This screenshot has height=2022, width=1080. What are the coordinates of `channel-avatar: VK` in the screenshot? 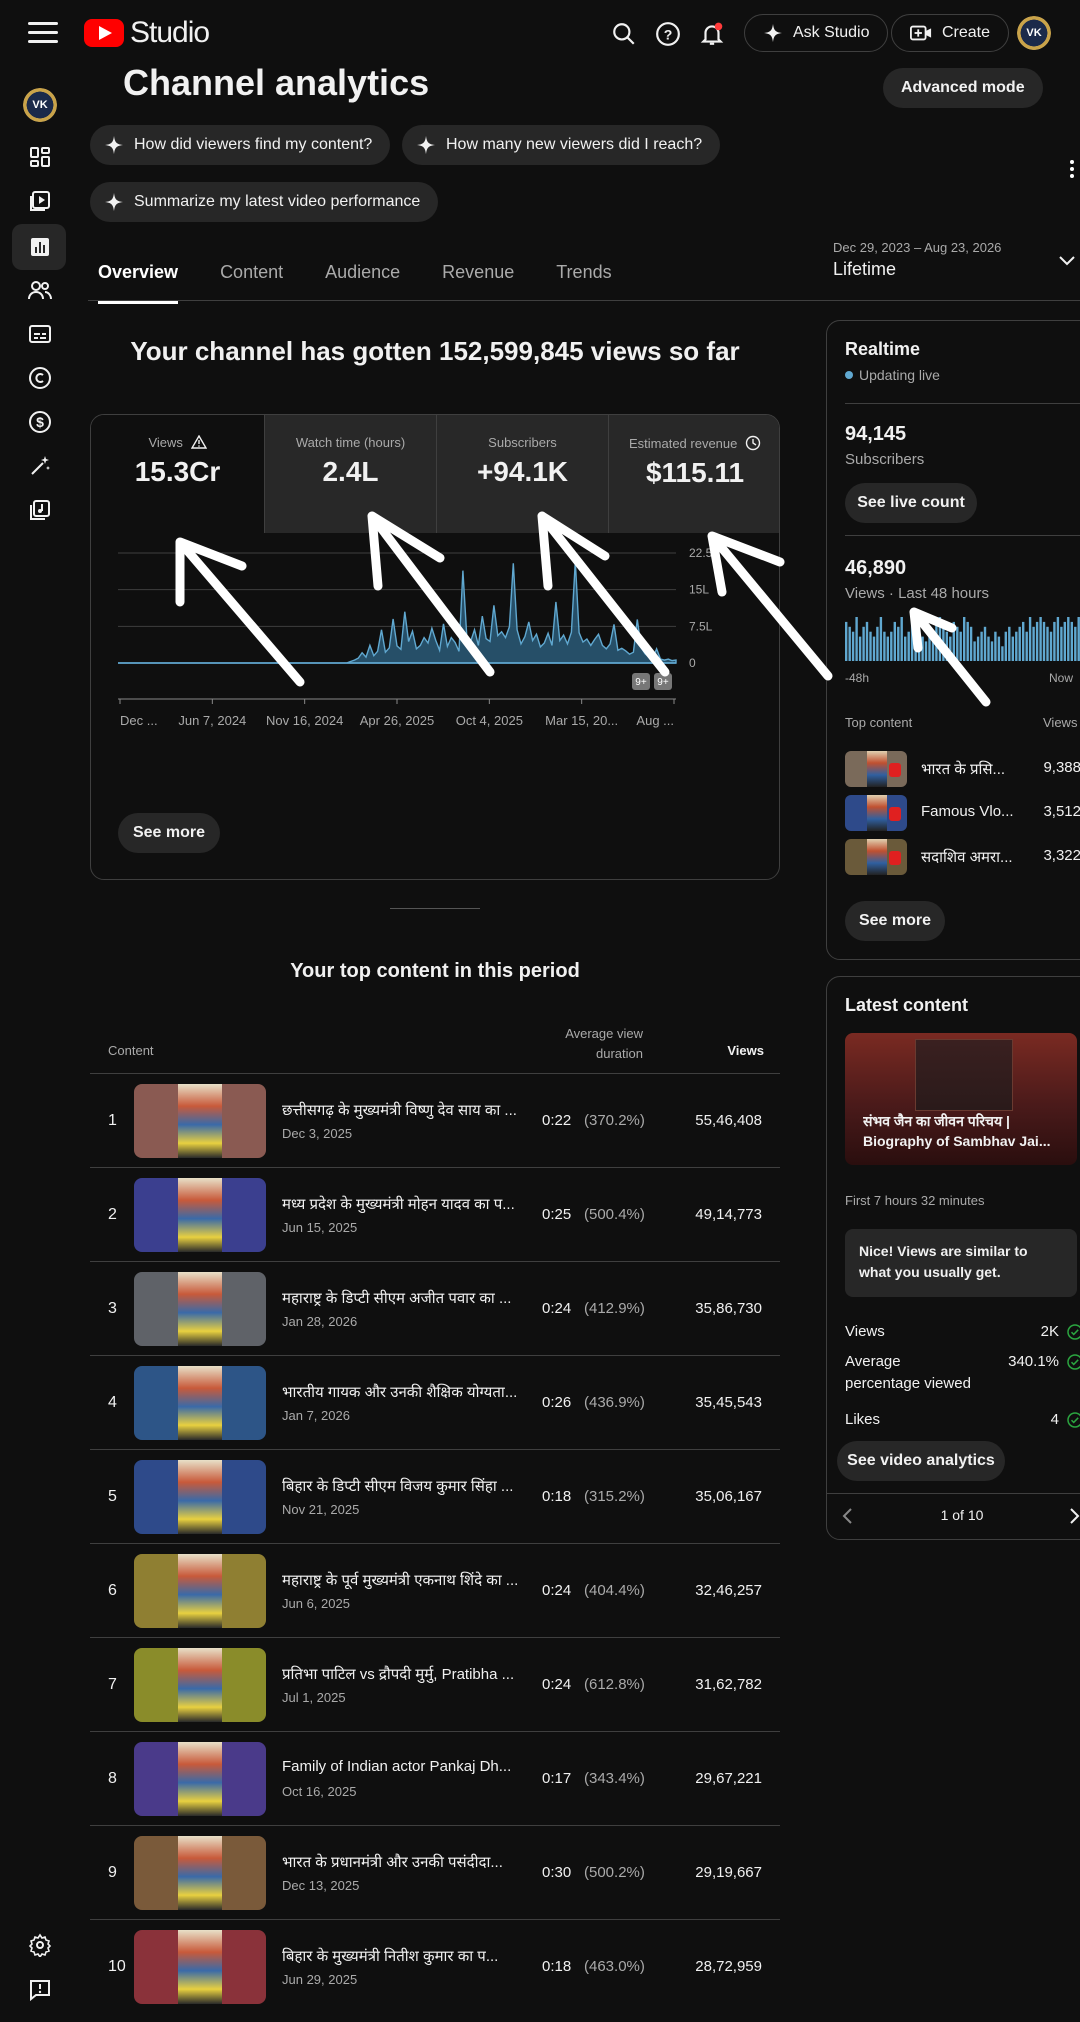 It's located at (40, 105).